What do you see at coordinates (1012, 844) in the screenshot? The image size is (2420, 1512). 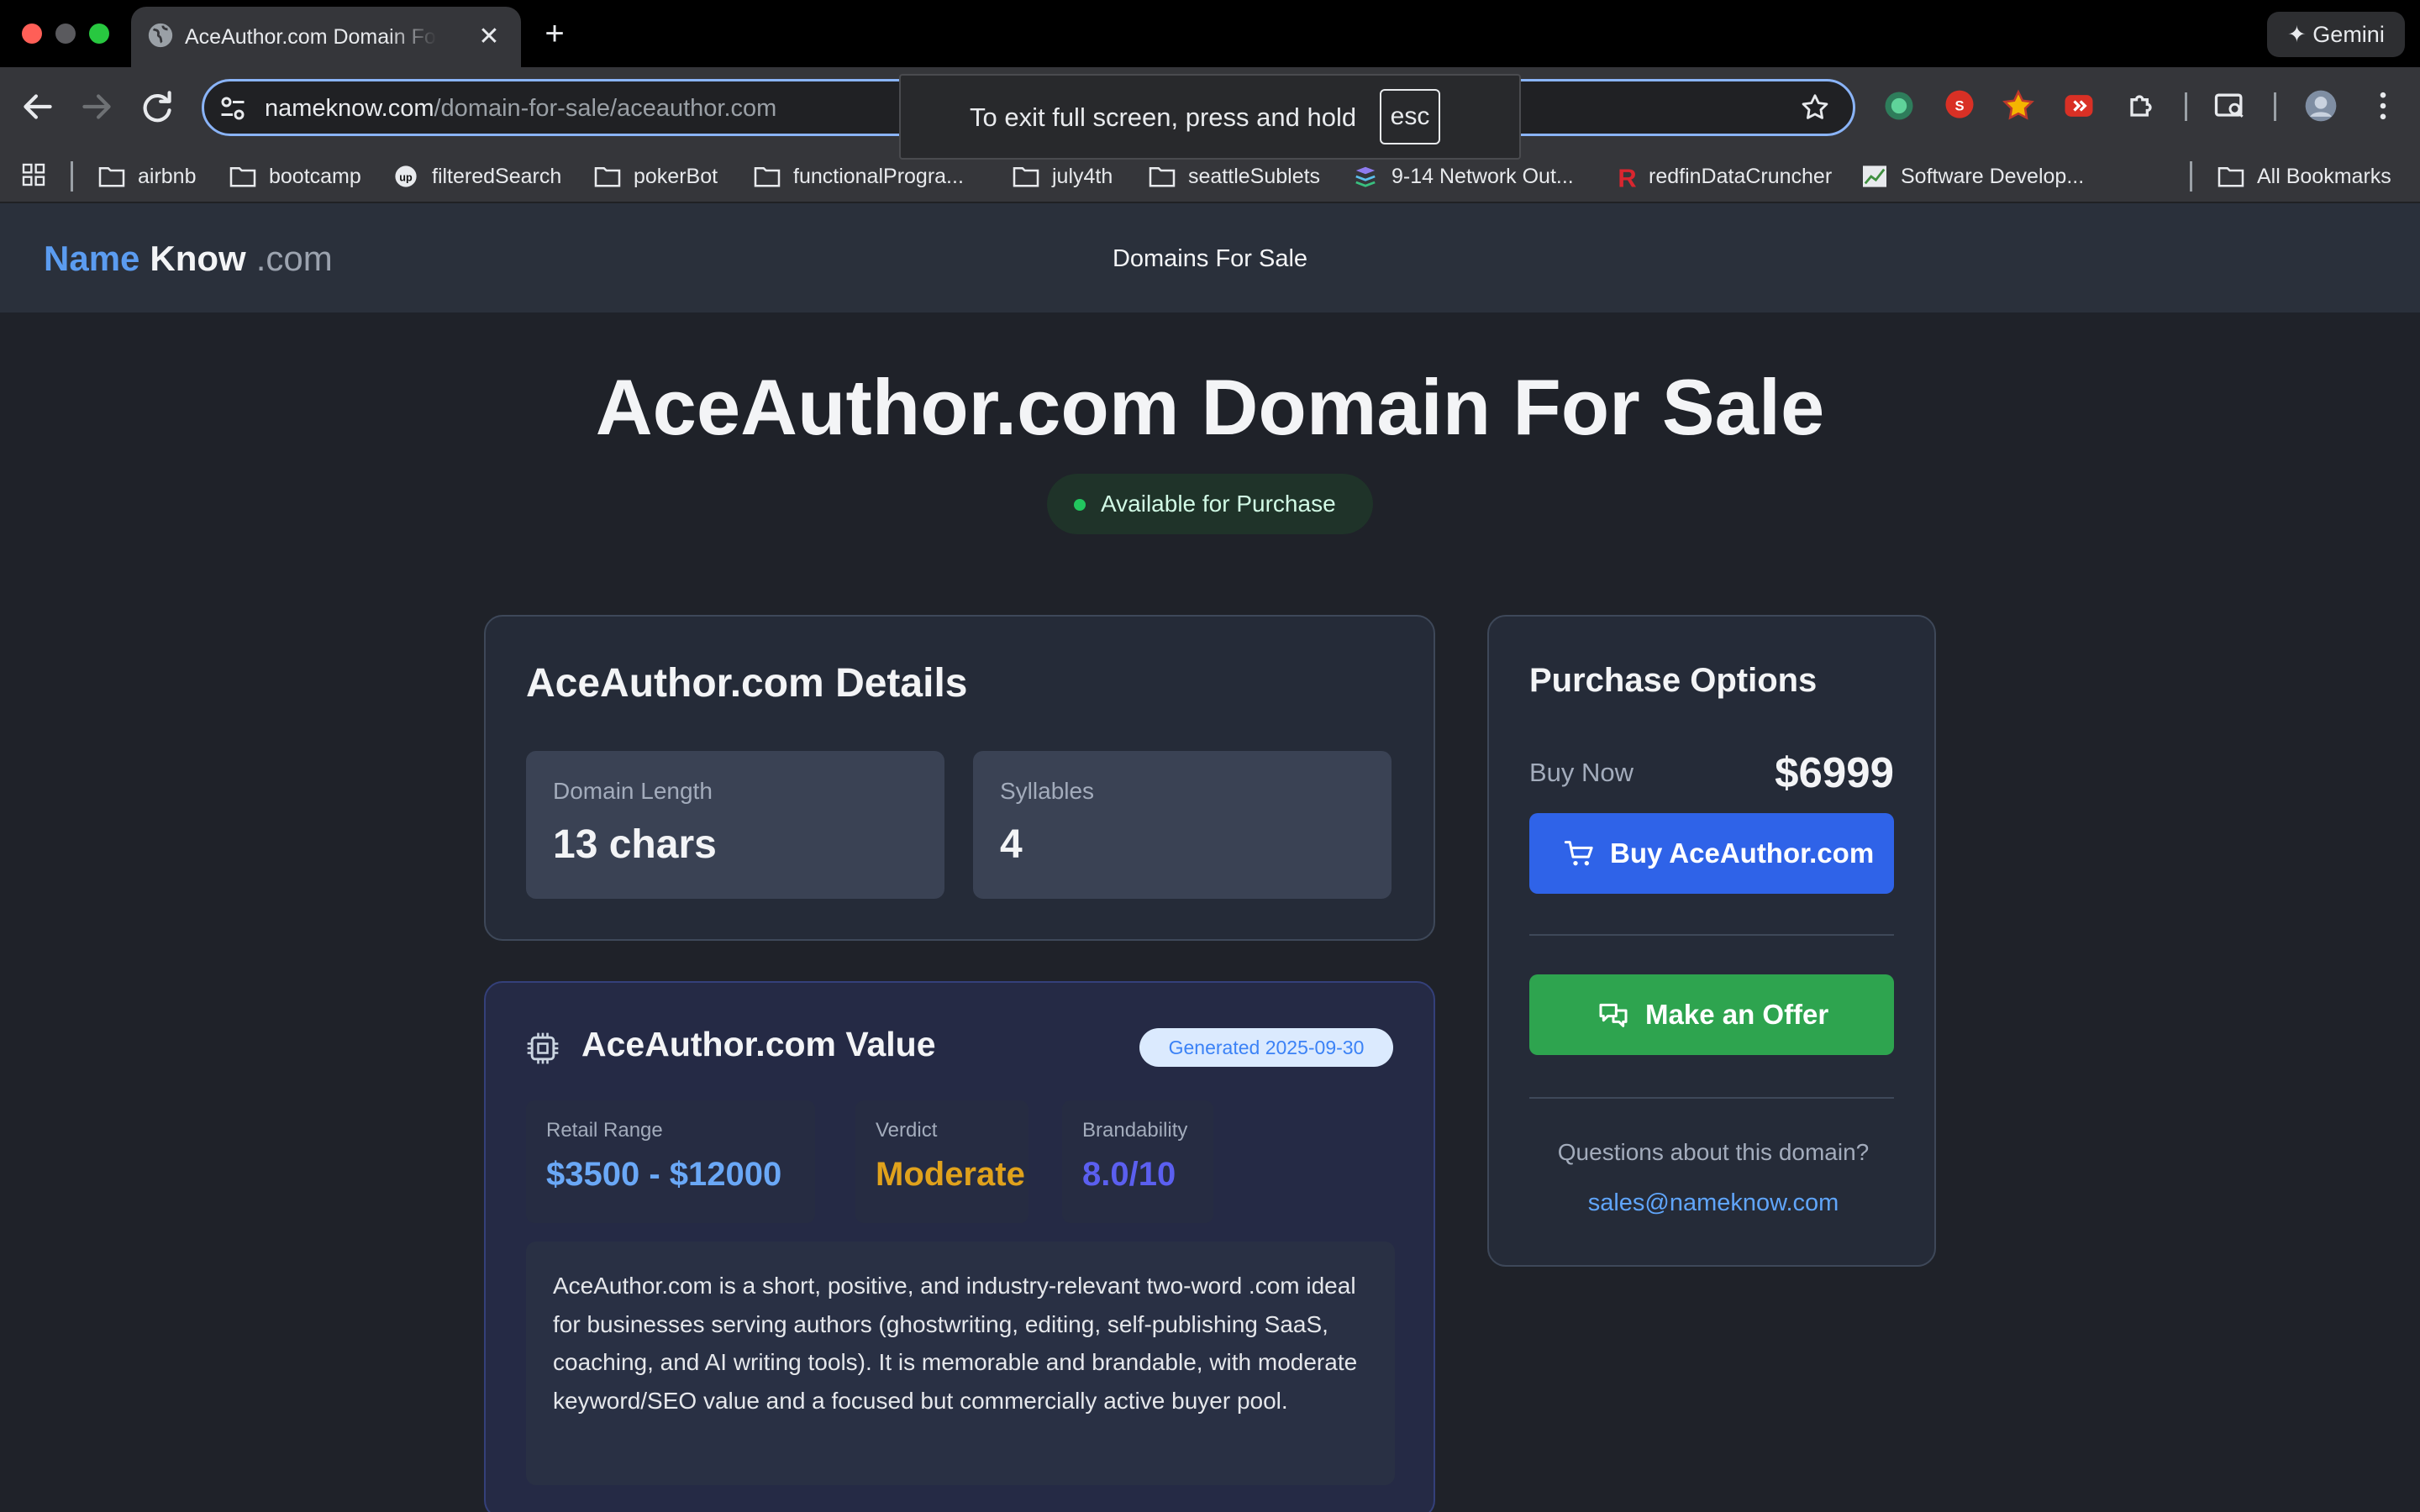 I see `syllables-value: 4` at bounding box center [1012, 844].